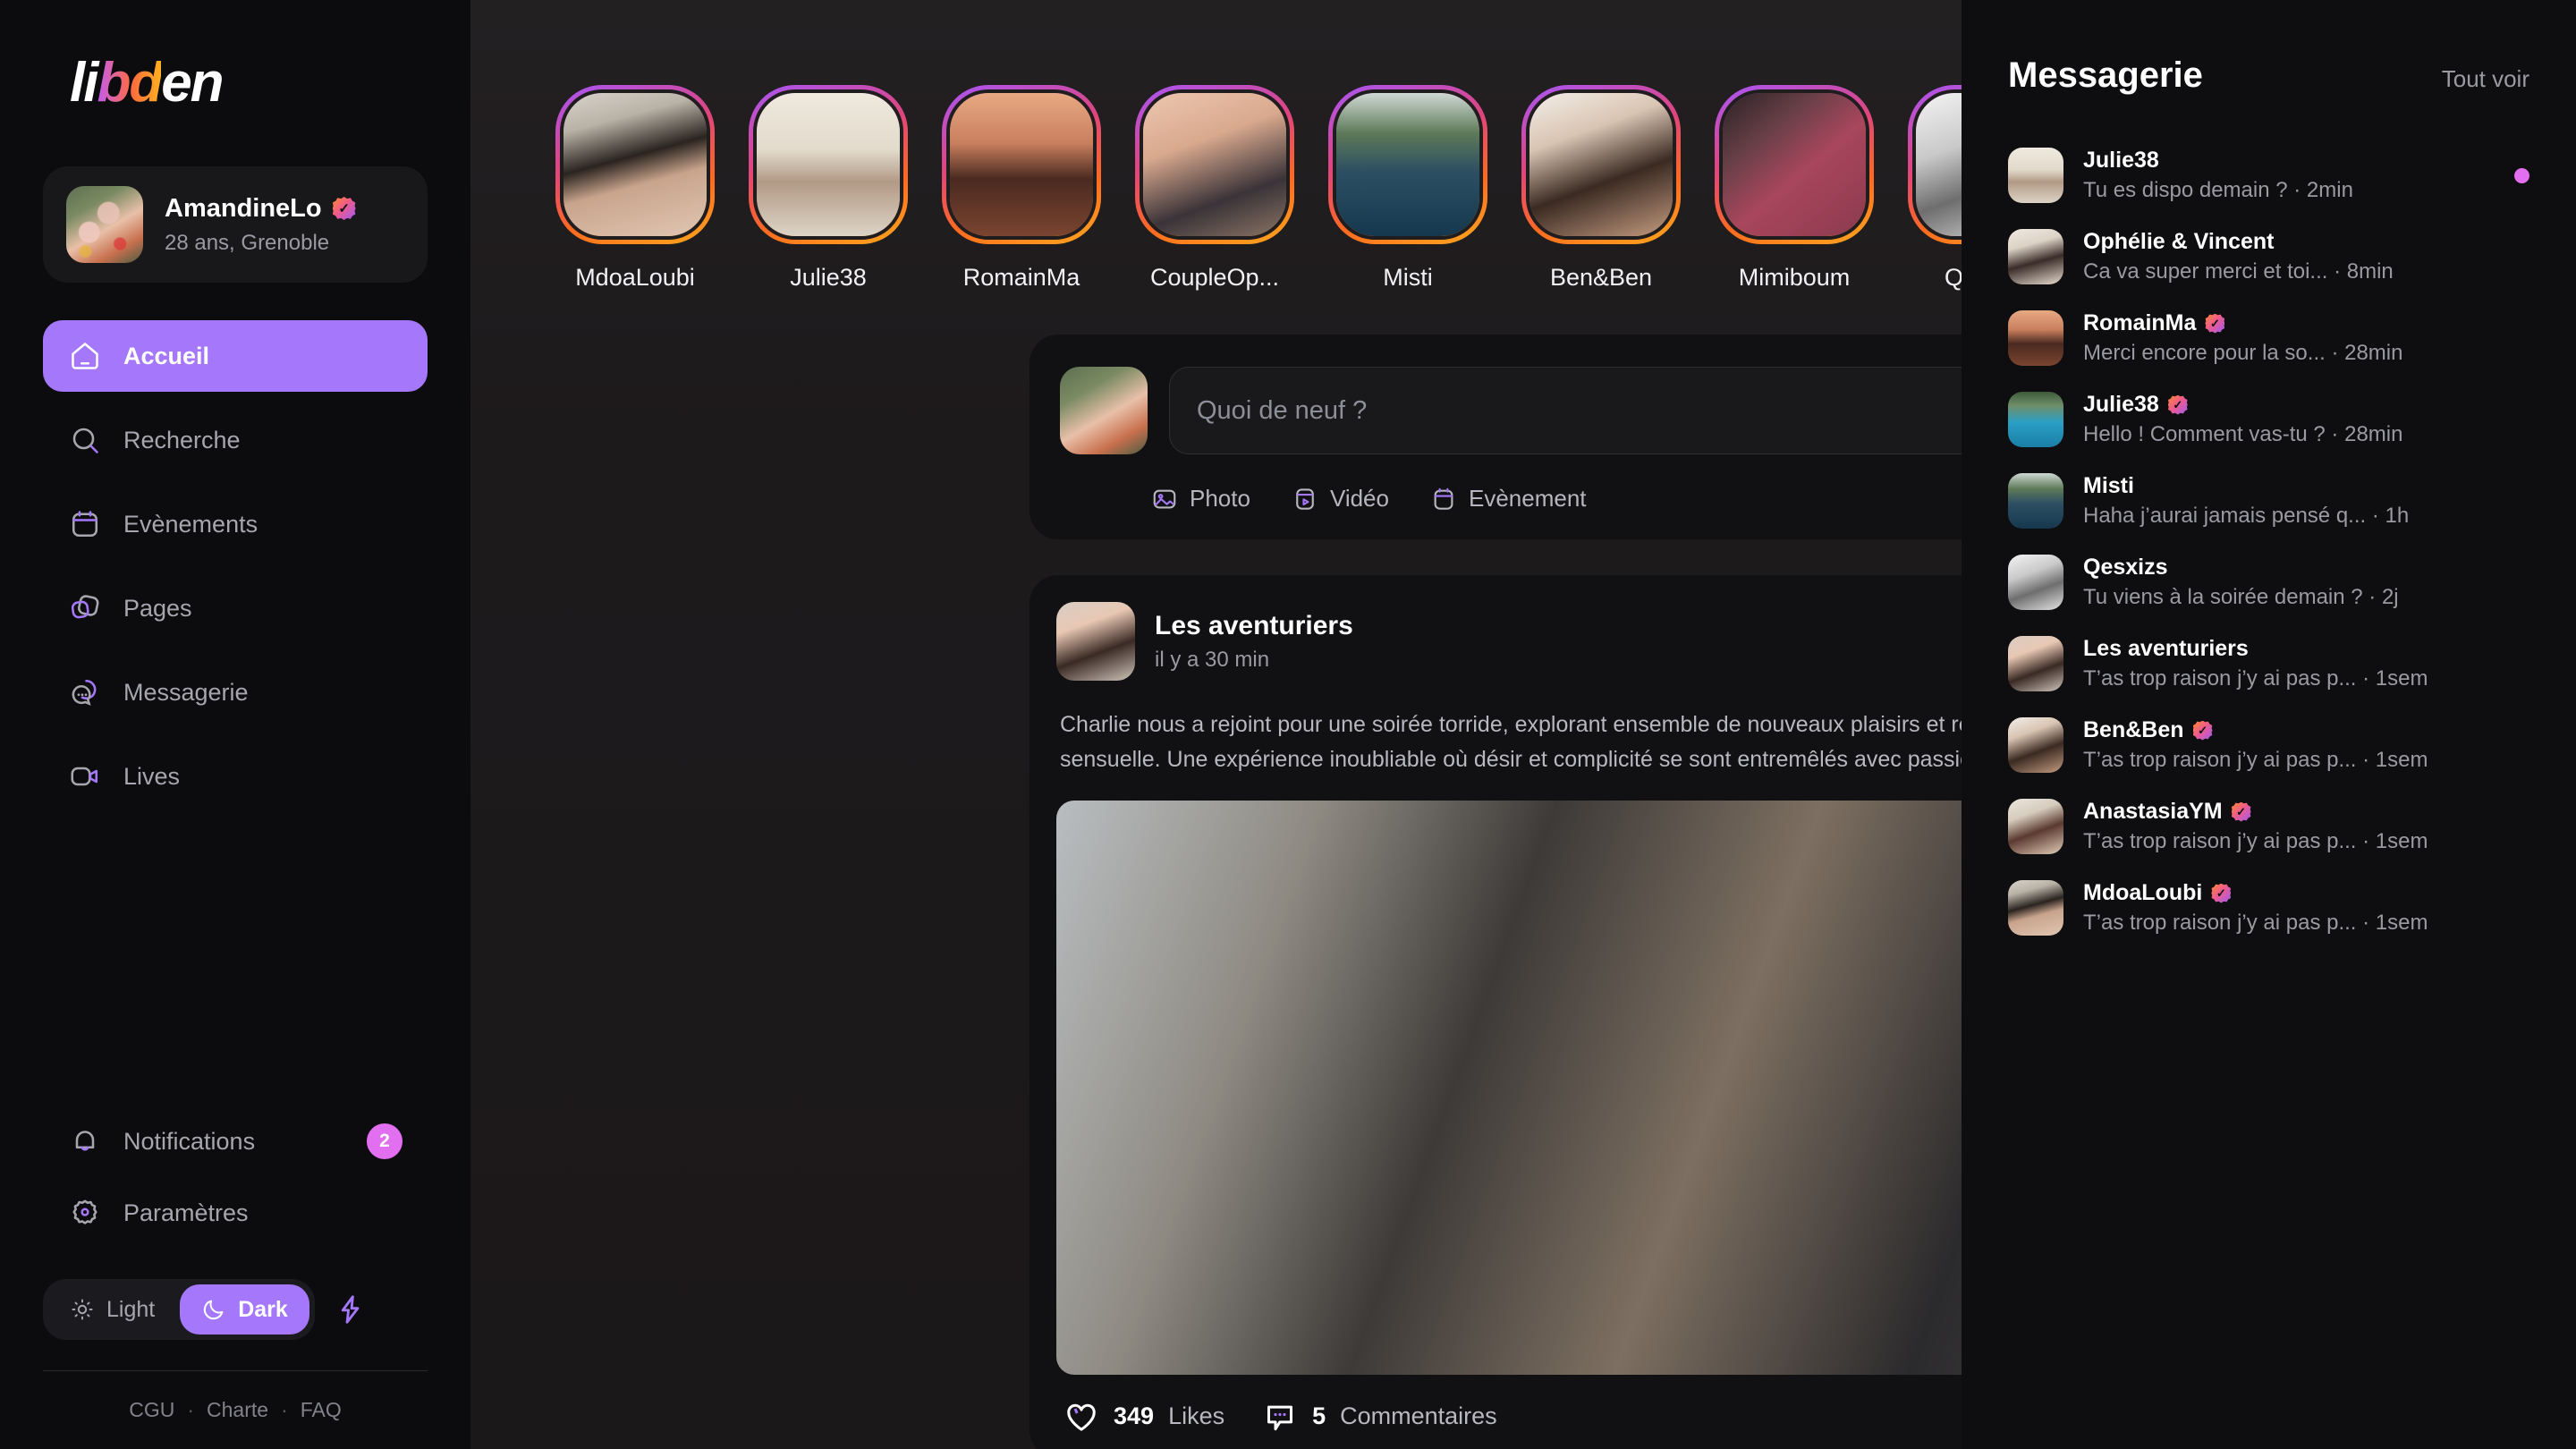 The width and height of the screenshot is (2576, 1449). I want to click on list-item: Julie38 Tu es dispo demain ? · 2min, so click(2268, 175).